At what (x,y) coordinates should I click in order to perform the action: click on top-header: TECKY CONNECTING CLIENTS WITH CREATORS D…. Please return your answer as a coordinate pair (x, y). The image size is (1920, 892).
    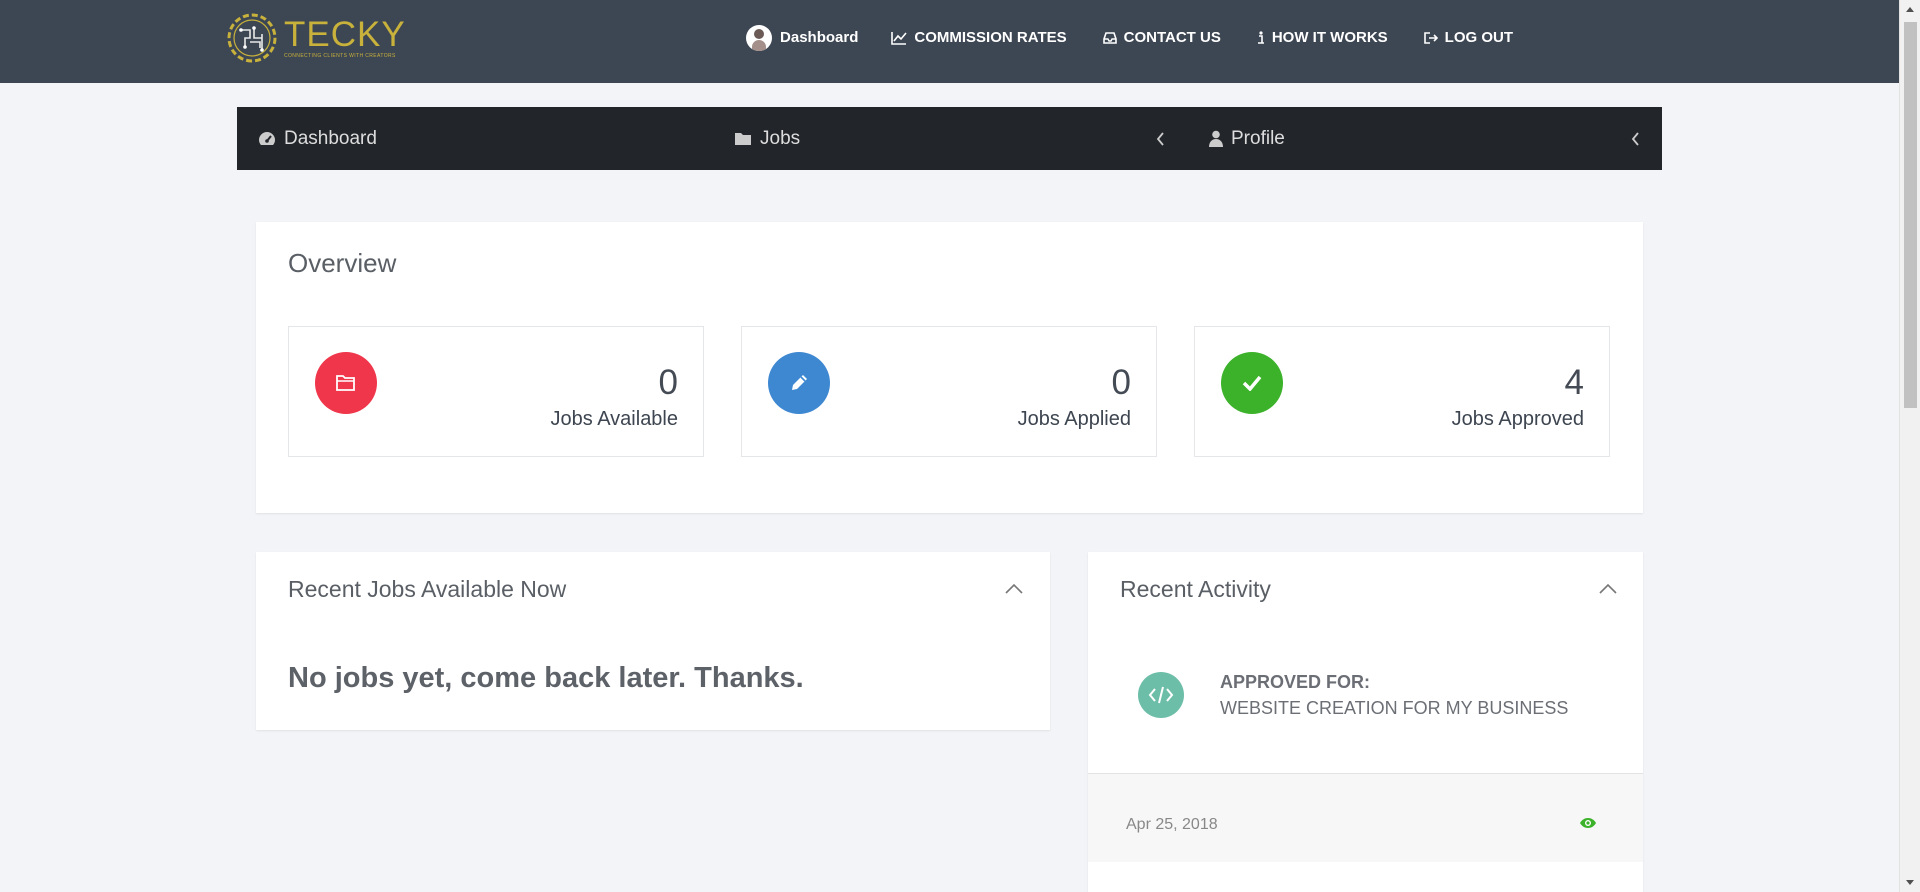
    Looking at the image, I should click on (949, 41).